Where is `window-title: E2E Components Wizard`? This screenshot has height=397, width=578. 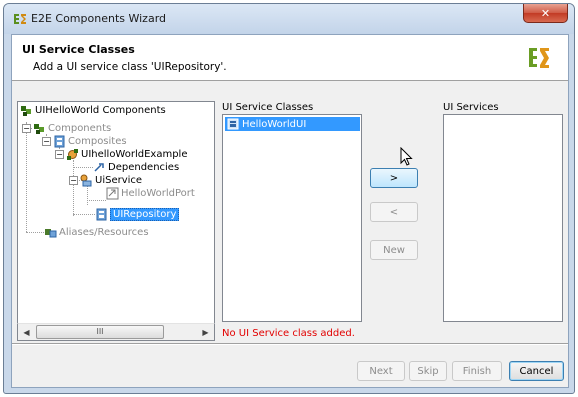 window-title: E2E Components Wizard is located at coordinates (99, 18).